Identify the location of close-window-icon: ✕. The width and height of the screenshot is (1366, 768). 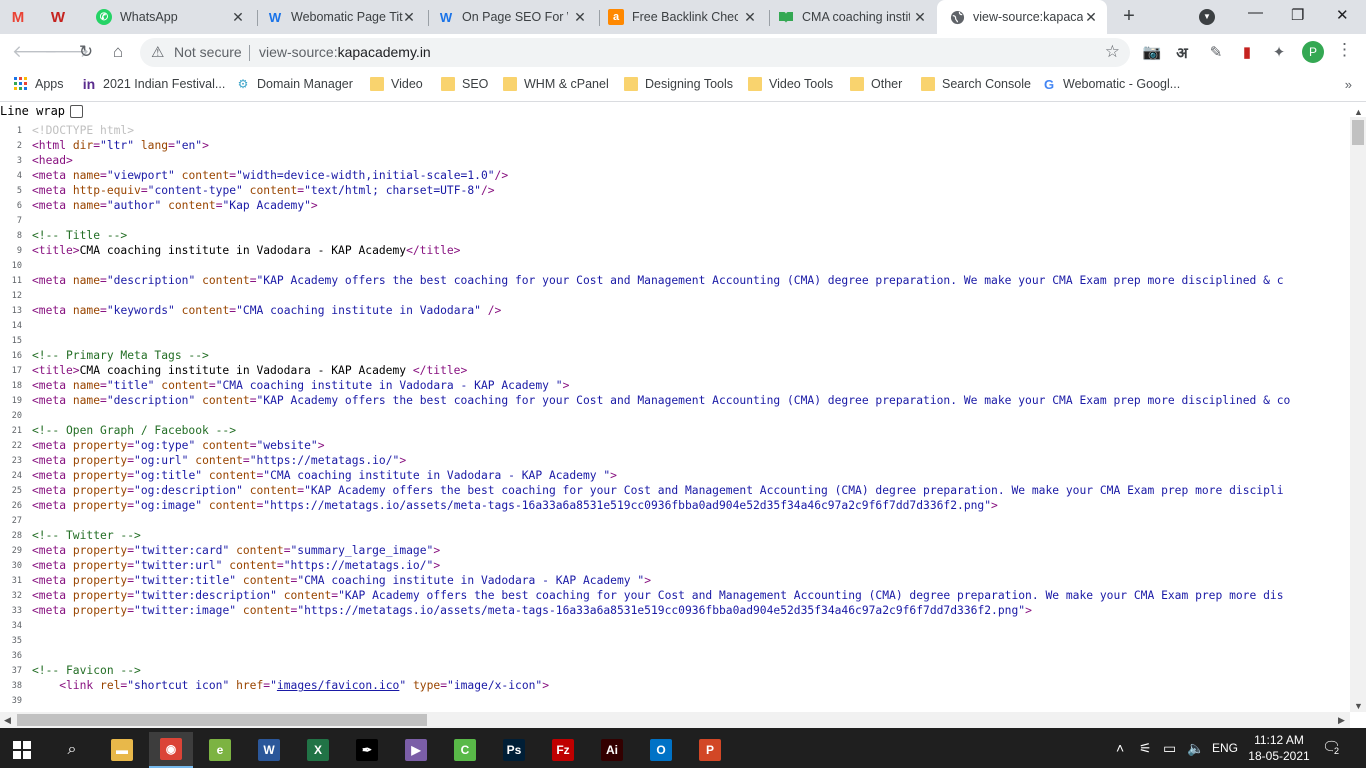
(1342, 15).